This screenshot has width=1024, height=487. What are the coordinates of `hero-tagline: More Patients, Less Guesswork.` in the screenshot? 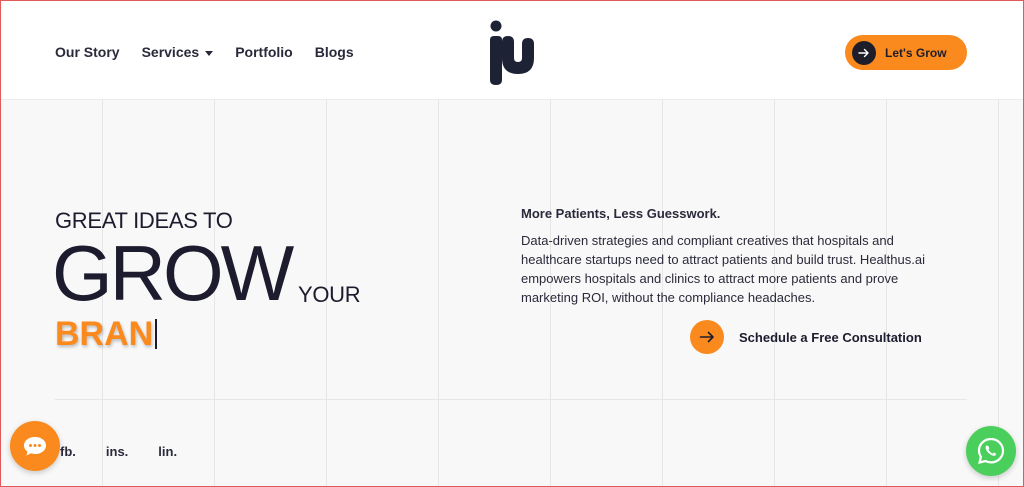 It's located at (621, 213).